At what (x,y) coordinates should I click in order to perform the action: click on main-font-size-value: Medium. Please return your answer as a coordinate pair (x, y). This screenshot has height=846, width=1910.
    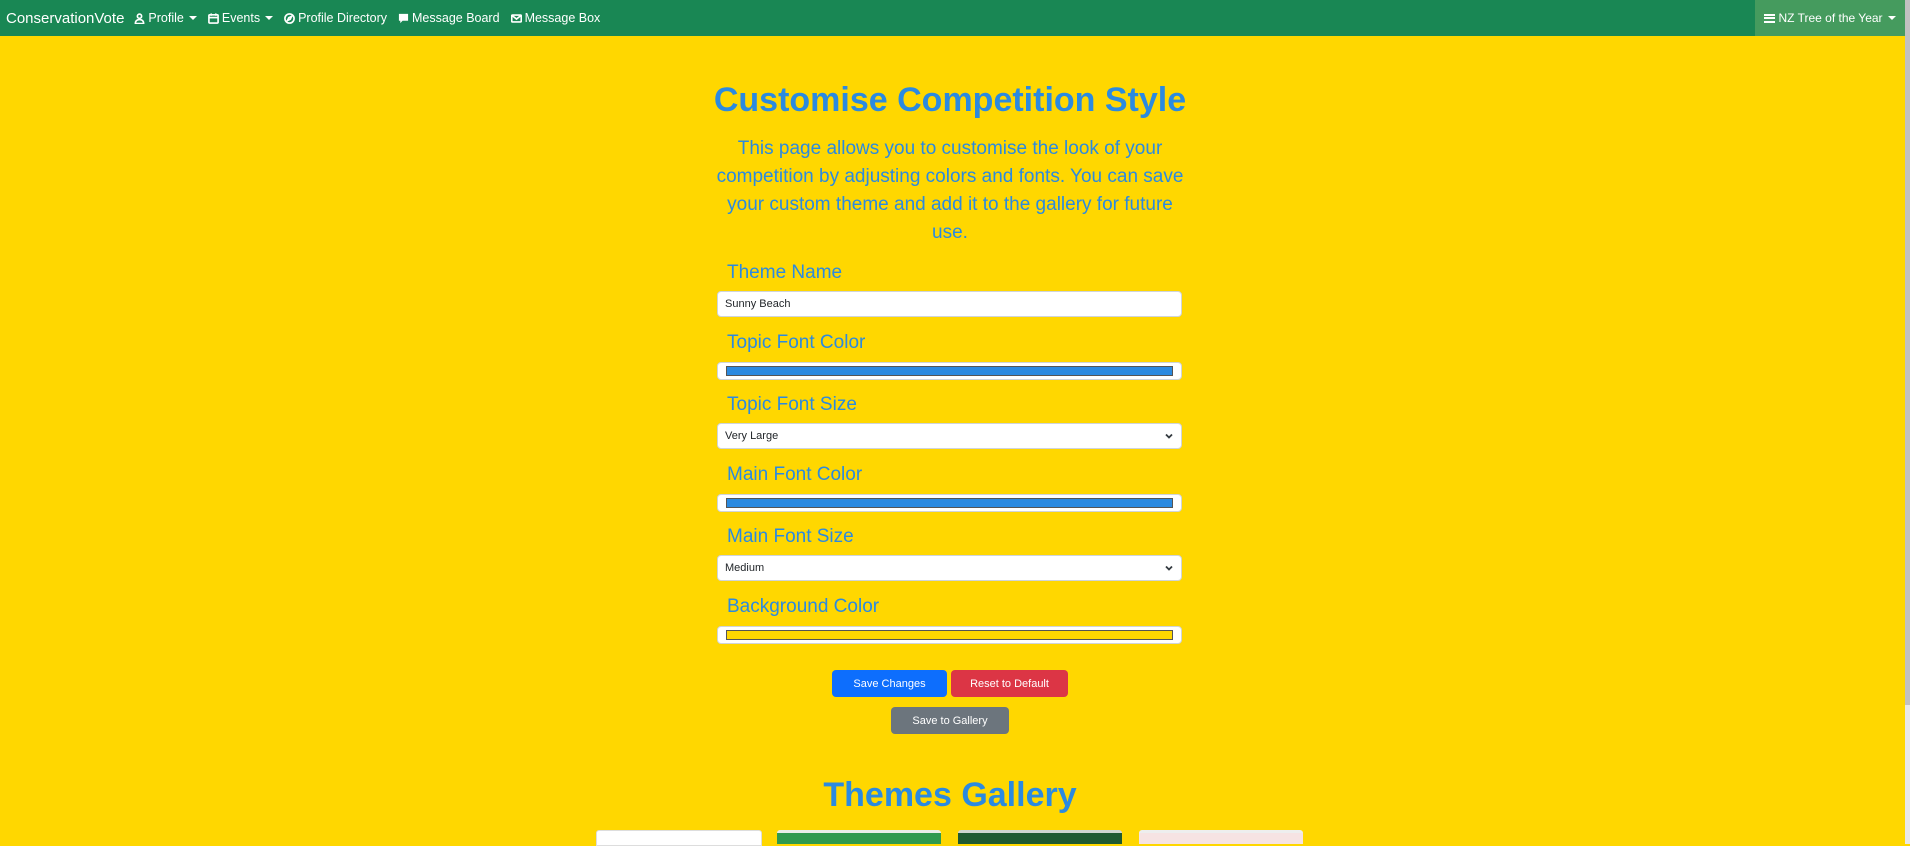
    Looking at the image, I should click on (745, 568).